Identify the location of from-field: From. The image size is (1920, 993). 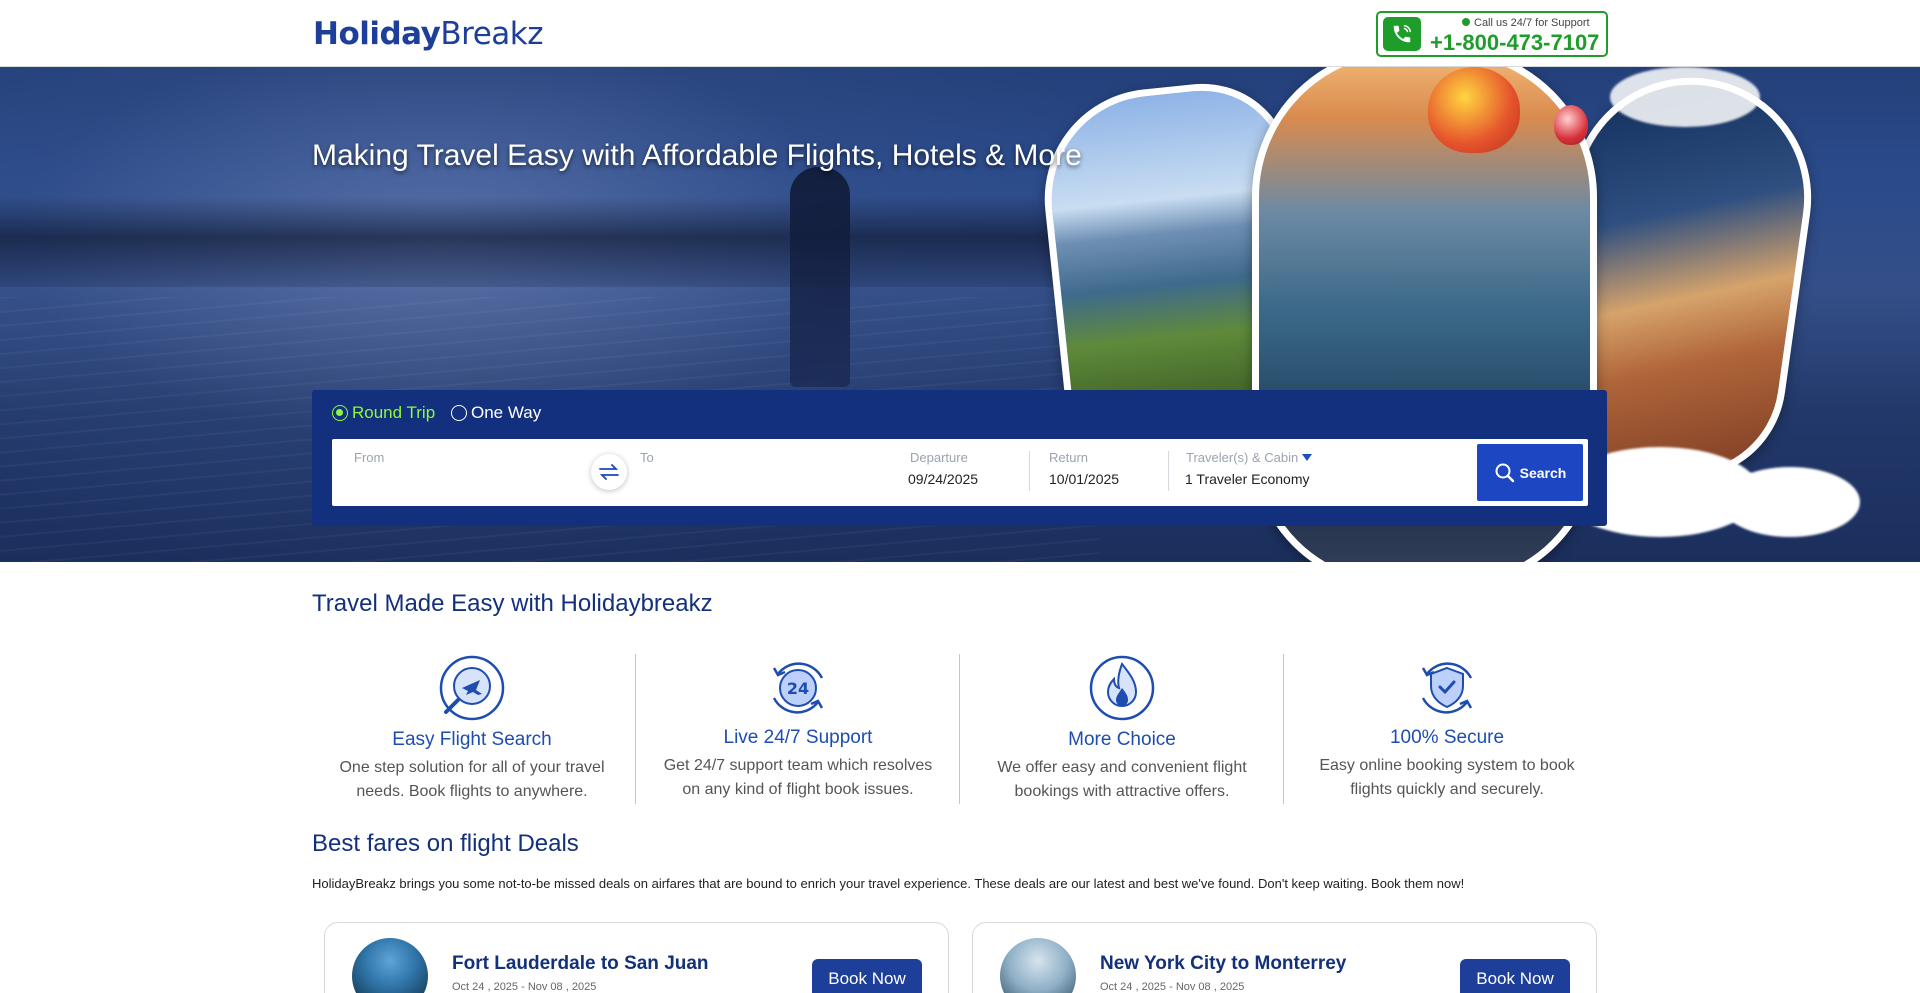
(474, 472).